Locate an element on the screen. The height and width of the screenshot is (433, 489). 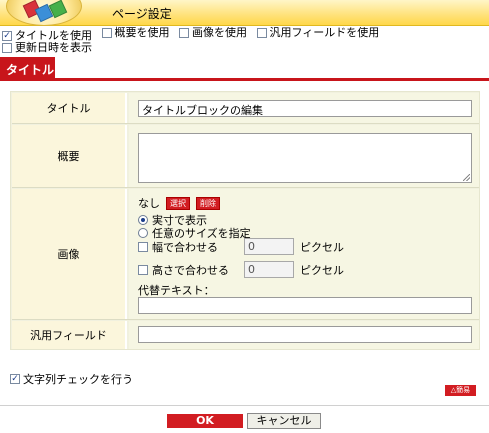
title-input: タイトルブロックの編集 is located at coordinates (305, 108).